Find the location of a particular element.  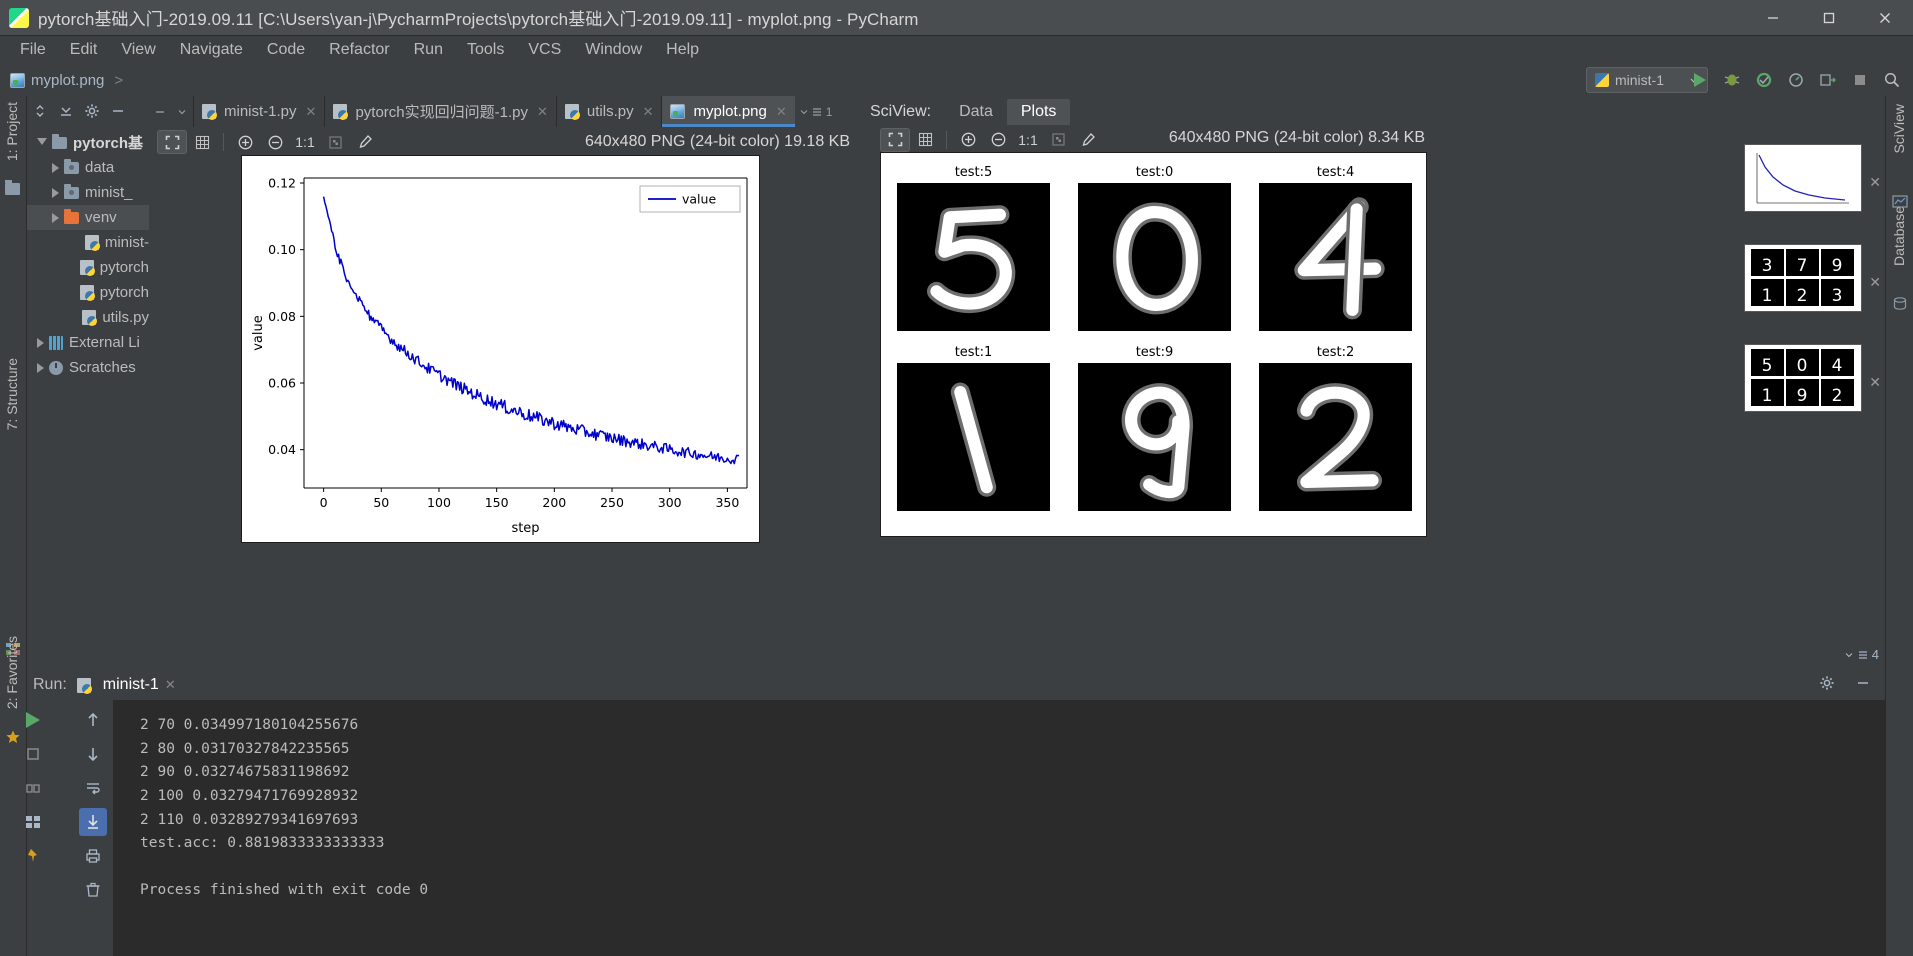

tree-node-project-root: pytorch基 is located at coordinates (88, 142).